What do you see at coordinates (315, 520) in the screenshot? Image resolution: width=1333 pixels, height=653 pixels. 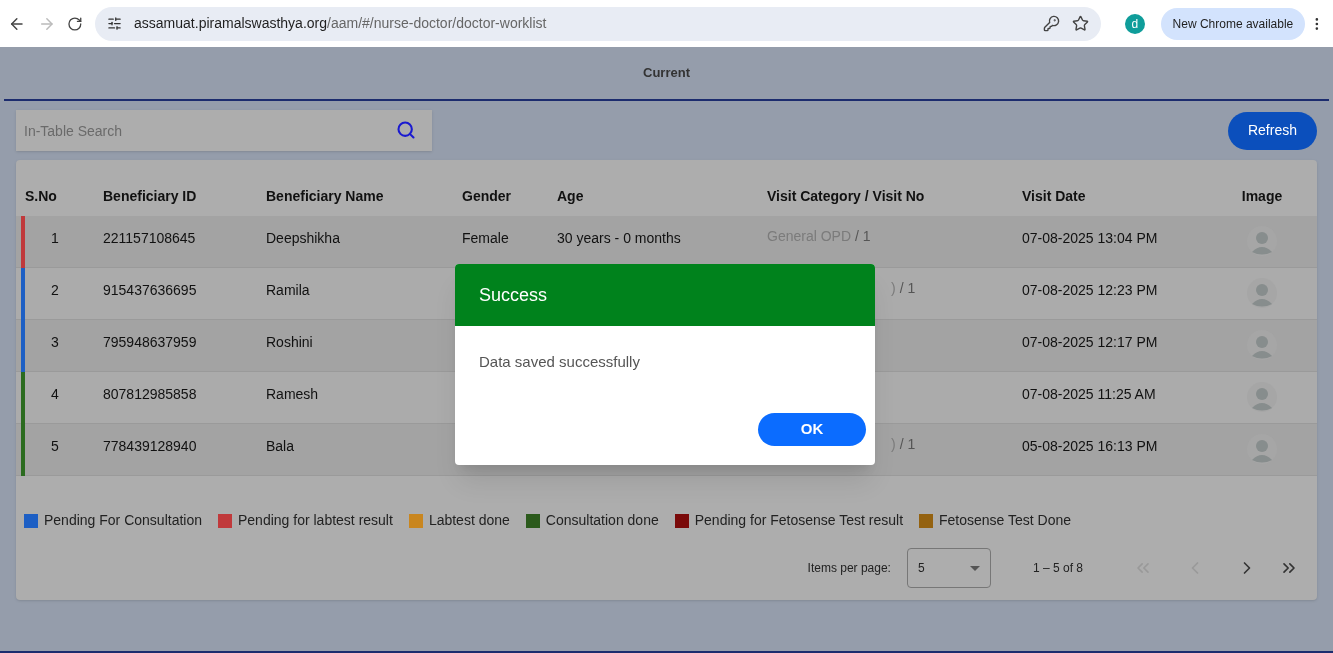 I see `legend-label: Pending for labtest result` at bounding box center [315, 520].